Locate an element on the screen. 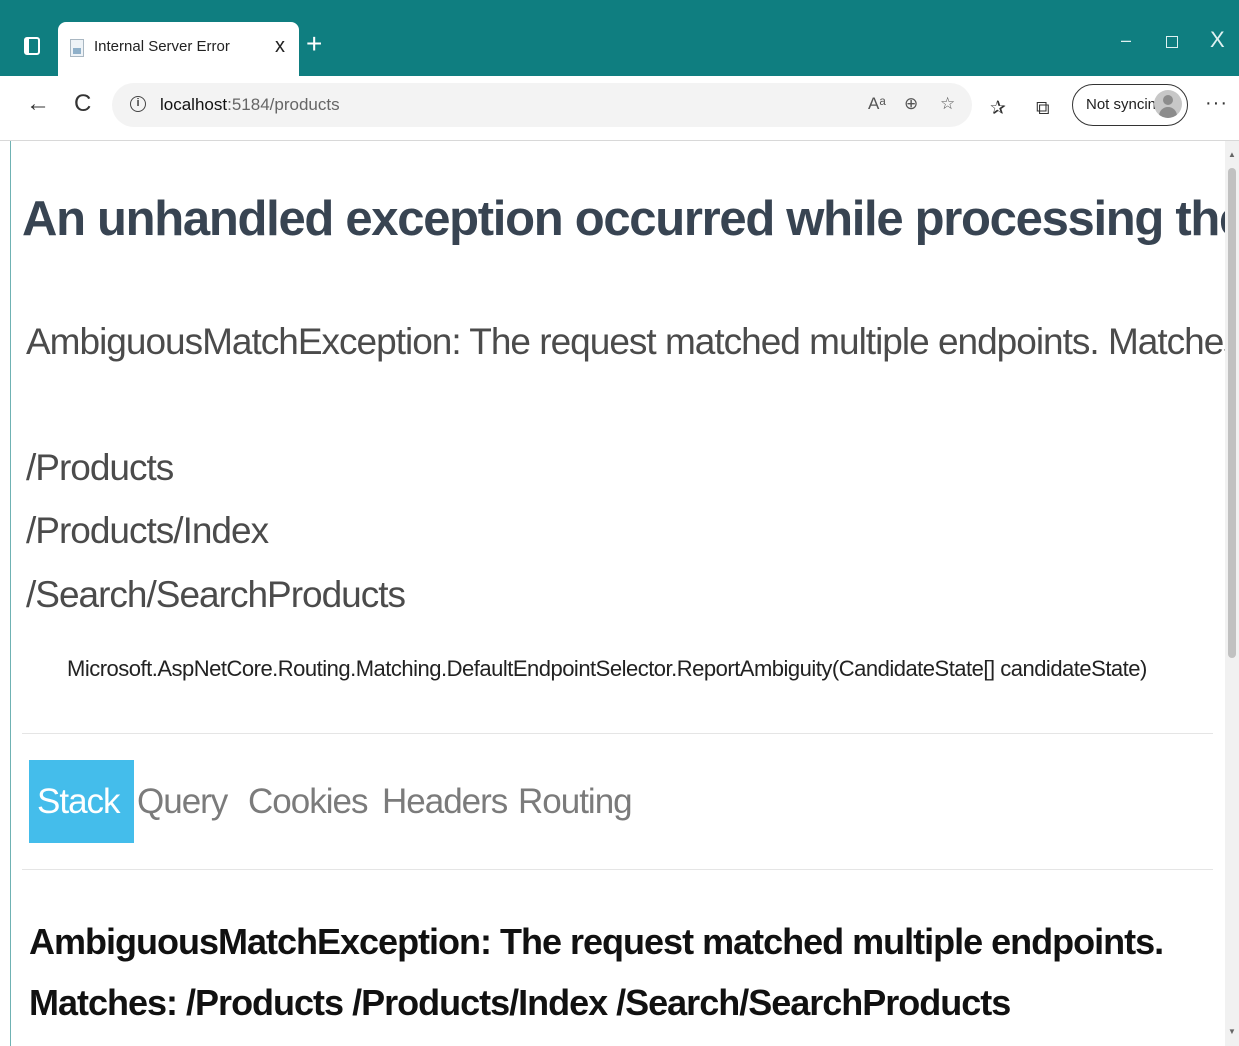 The height and width of the screenshot is (1046, 1239). collections-icon: ⧉ is located at coordinates (1043, 109).